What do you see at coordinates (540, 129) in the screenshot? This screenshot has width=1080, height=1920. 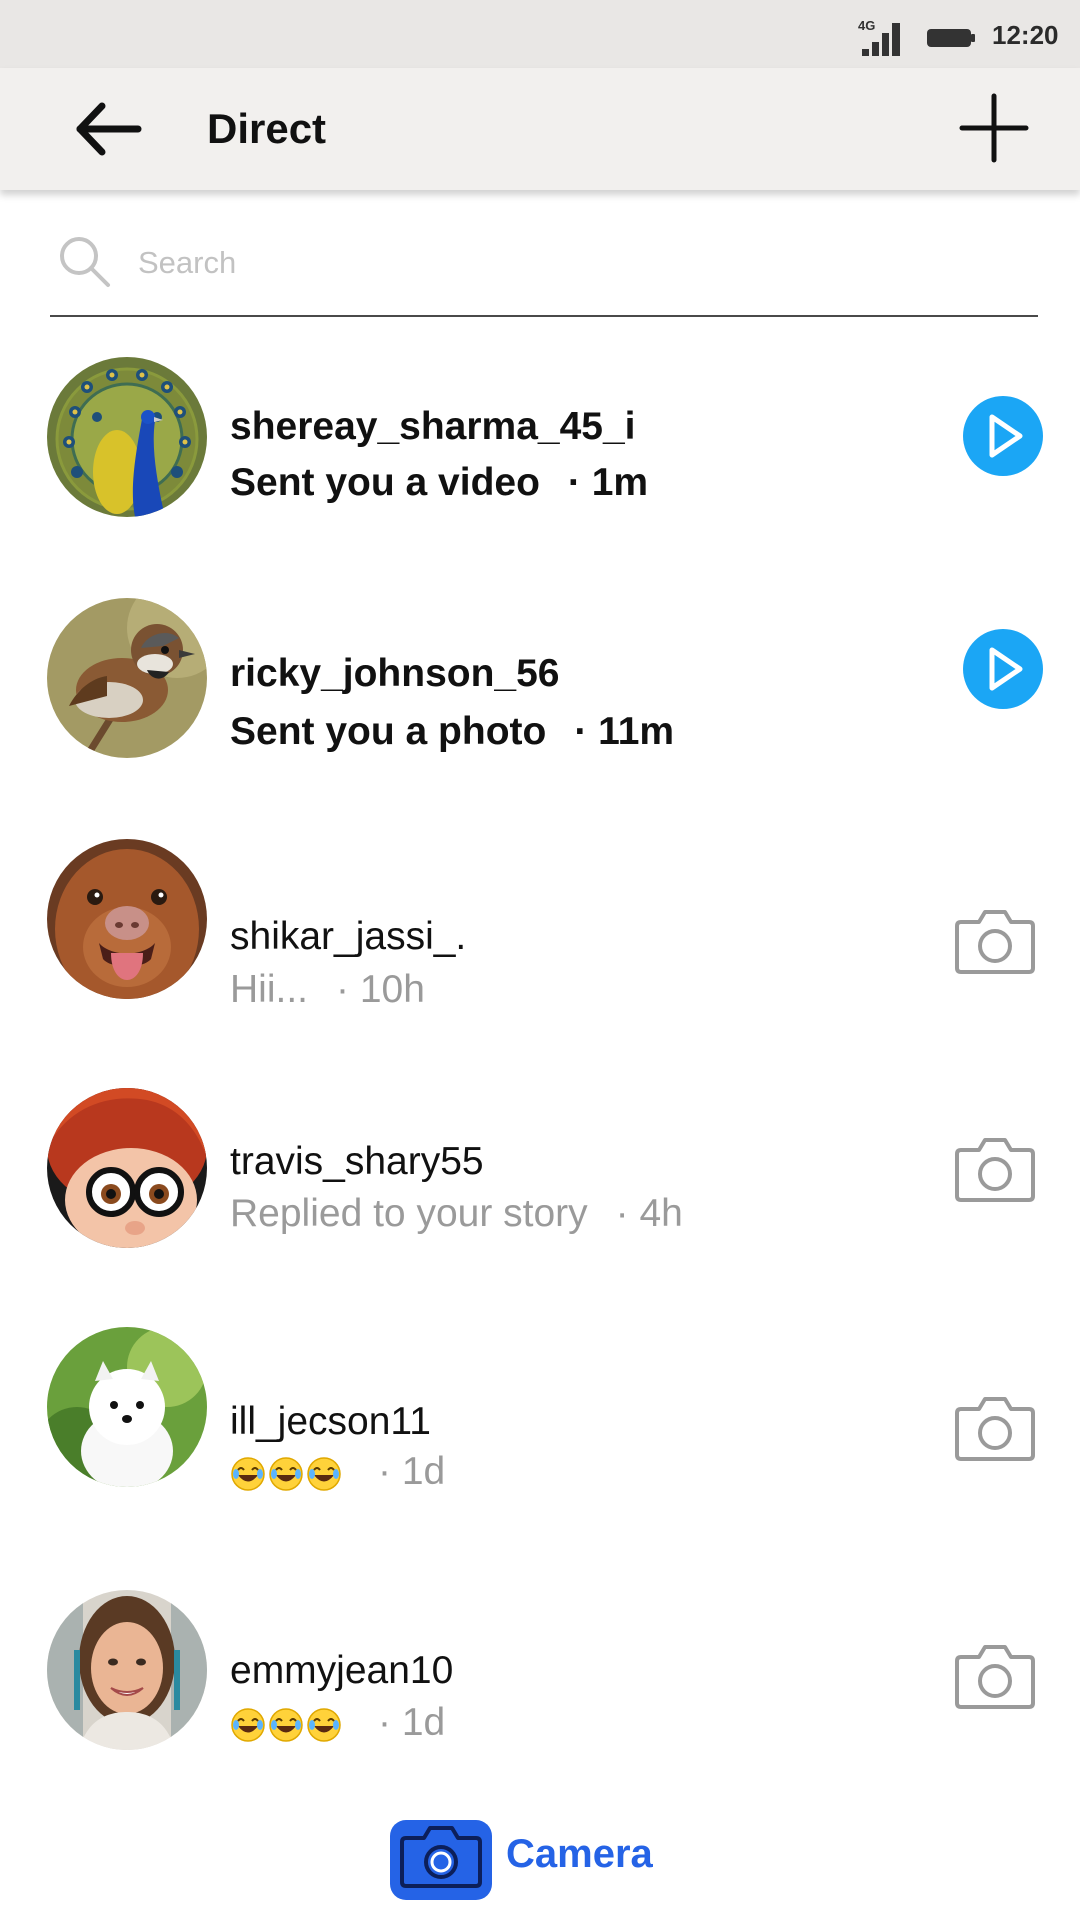 I see `app-bar: Direct` at bounding box center [540, 129].